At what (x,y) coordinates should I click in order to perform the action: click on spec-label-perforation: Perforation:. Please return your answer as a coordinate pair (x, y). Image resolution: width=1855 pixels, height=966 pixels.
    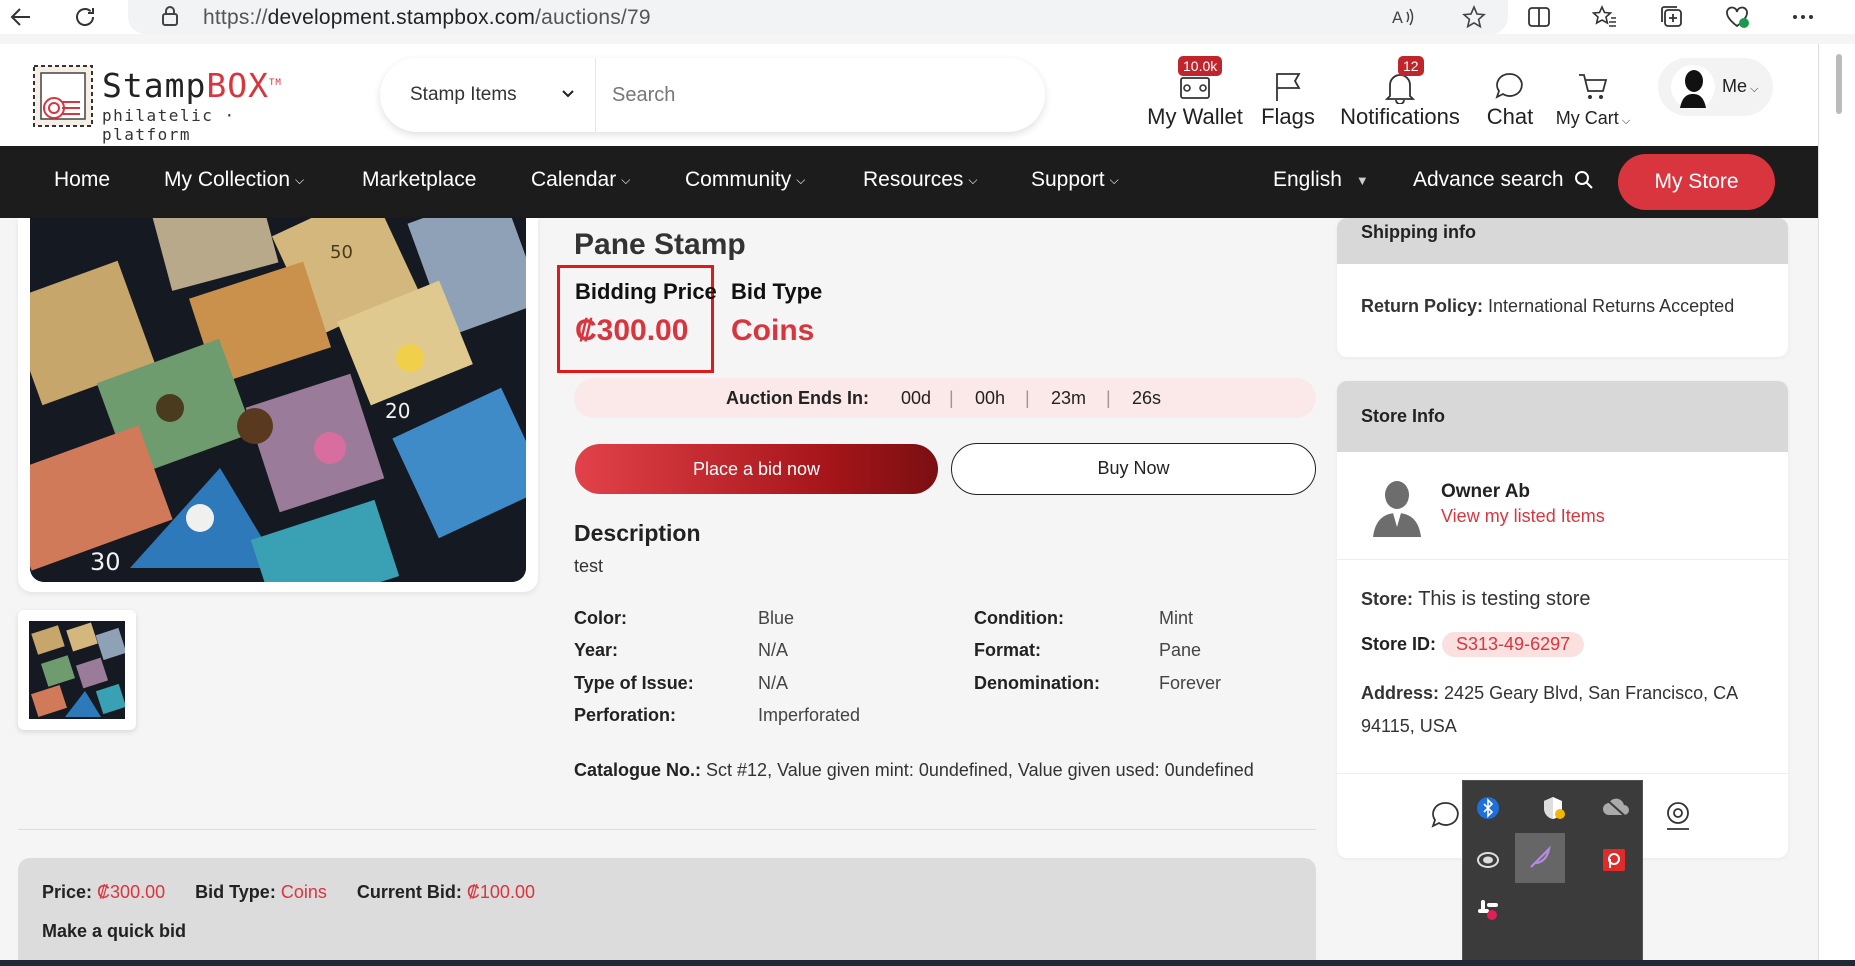
    Looking at the image, I should click on (625, 715).